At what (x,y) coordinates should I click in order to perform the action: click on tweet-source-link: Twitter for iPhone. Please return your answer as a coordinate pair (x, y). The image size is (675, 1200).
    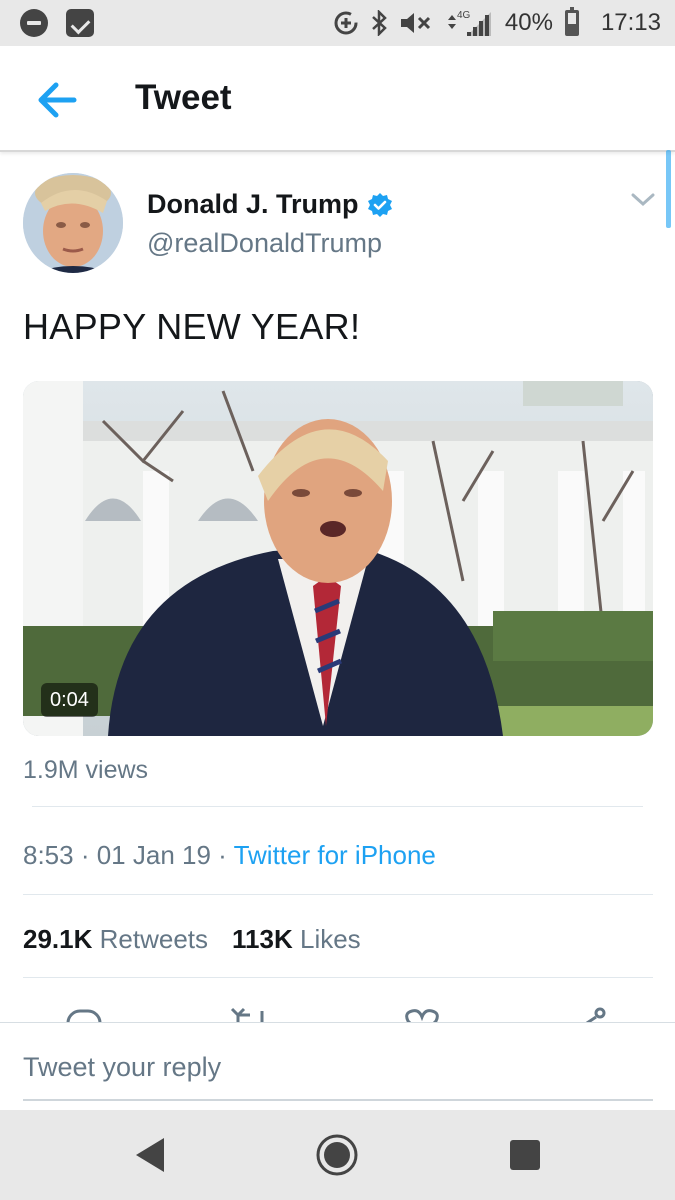
    Looking at the image, I should click on (335, 855).